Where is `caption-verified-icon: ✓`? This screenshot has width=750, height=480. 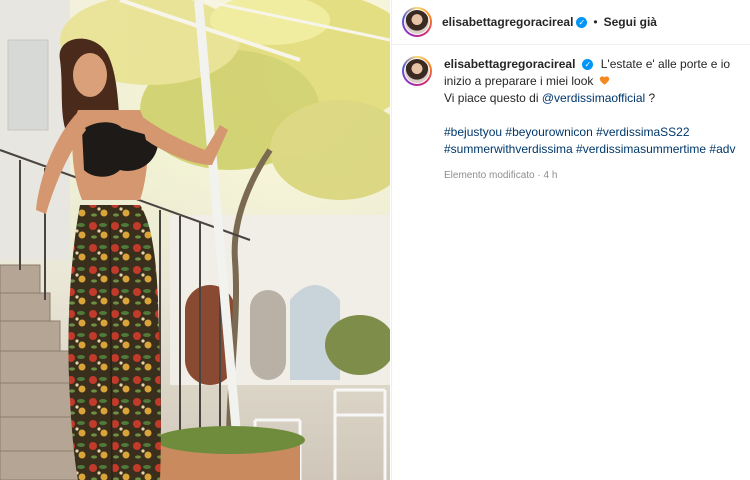 caption-verified-icon: ✓ is located at coordinates (588, 65).